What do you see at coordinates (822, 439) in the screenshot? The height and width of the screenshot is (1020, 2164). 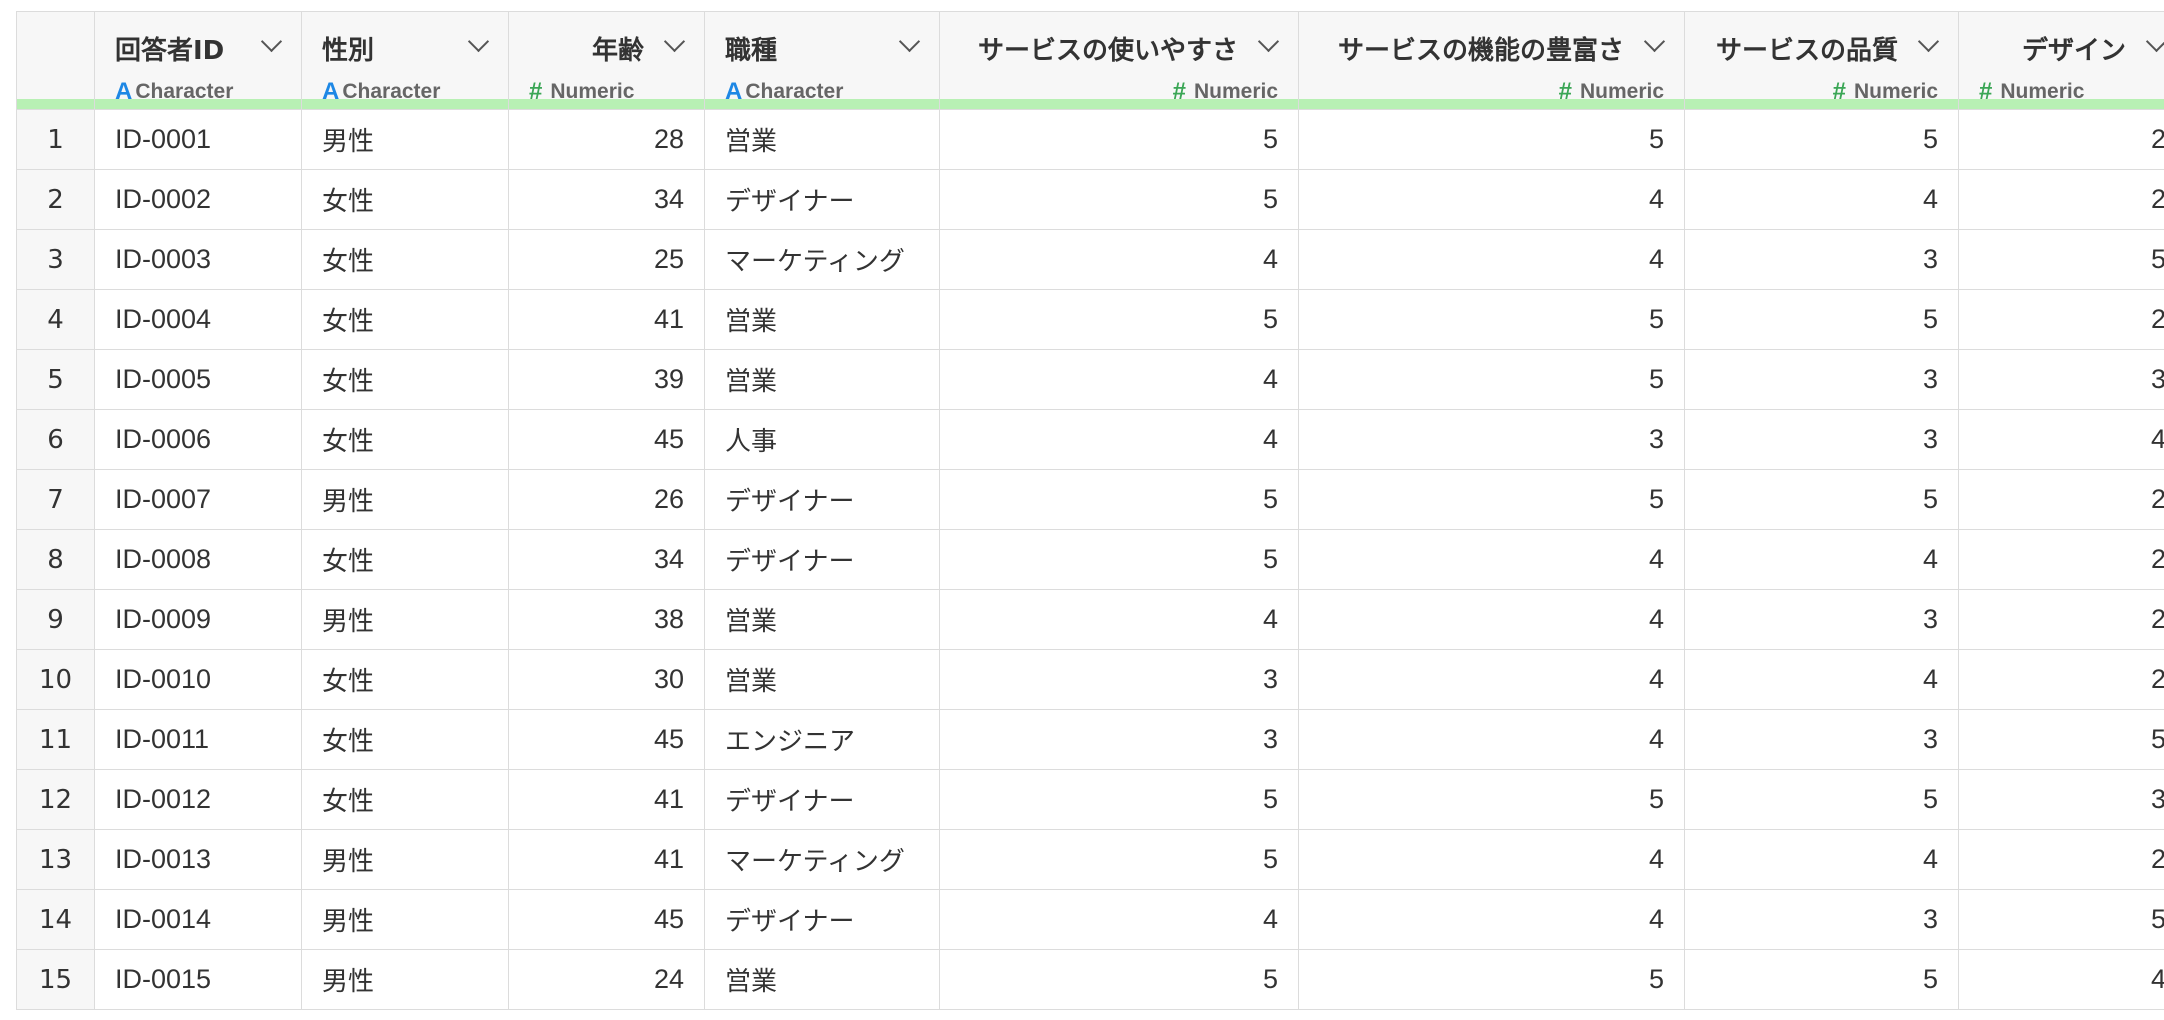 I see `cell-occupation: 人事` at bounding box center [822, 439].